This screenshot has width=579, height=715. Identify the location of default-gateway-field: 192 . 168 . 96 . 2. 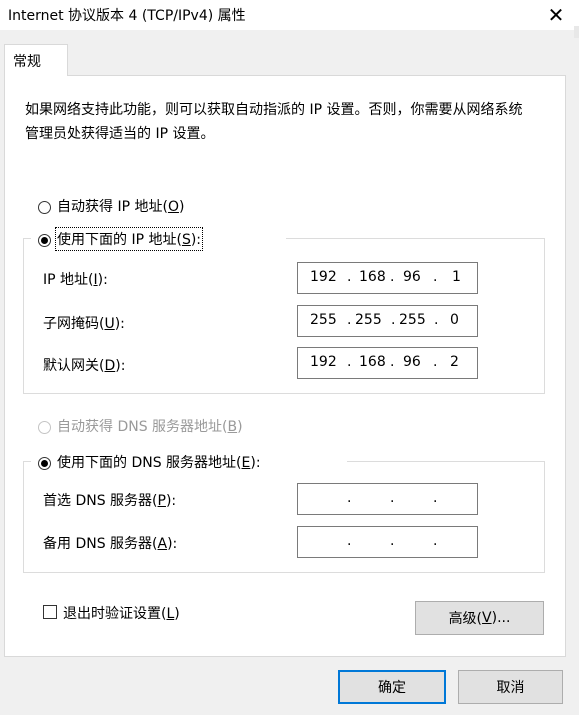
(387, 363).